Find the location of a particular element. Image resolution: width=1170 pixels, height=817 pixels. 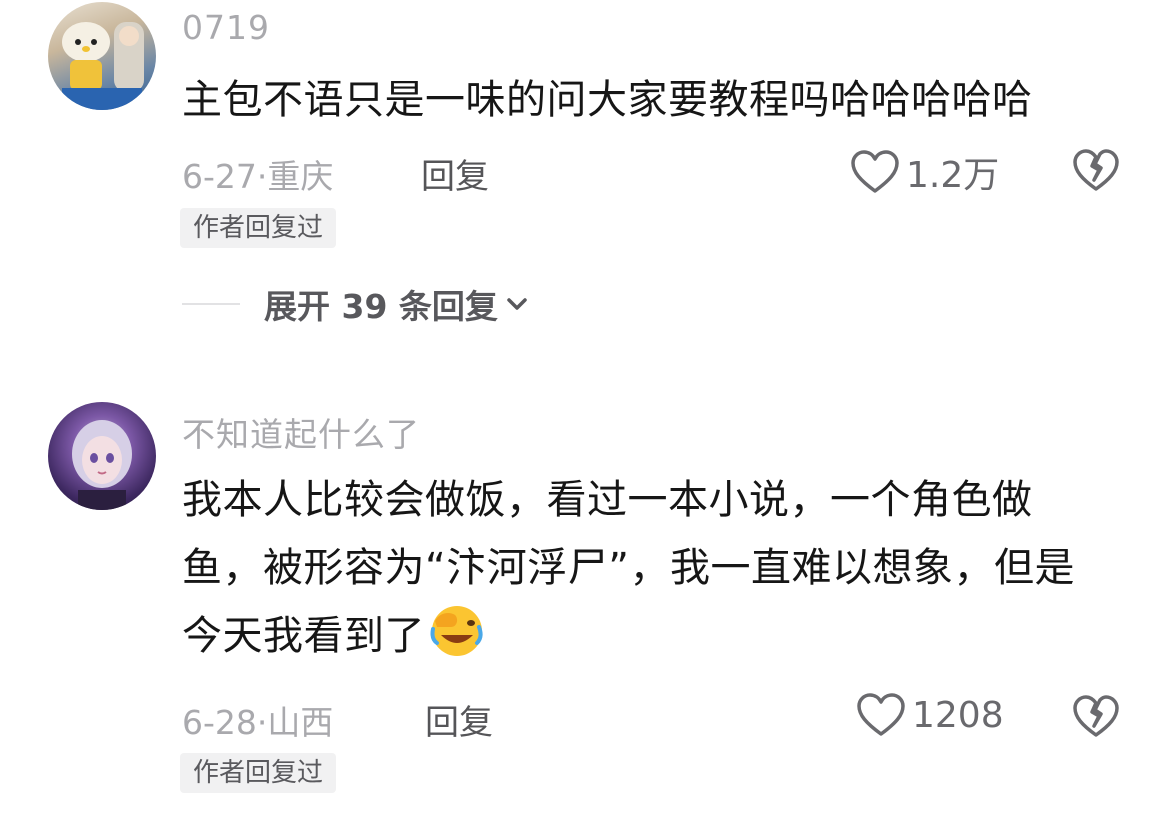

comment-meta: 6-27·重庆 is located at coordinates (257, 174).